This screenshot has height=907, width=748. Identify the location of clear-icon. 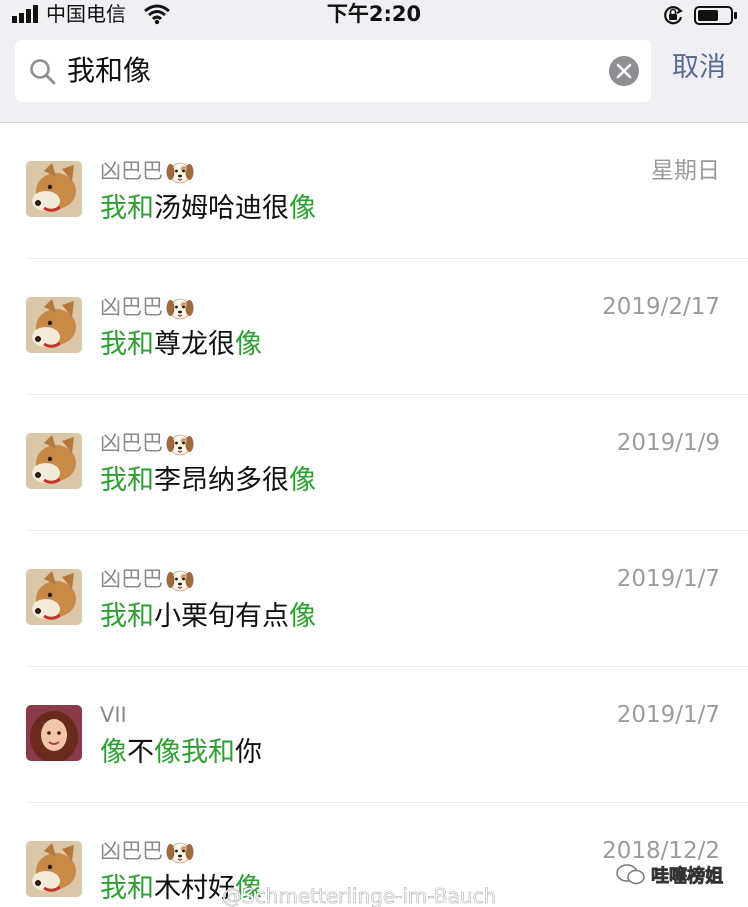
(624, 71).